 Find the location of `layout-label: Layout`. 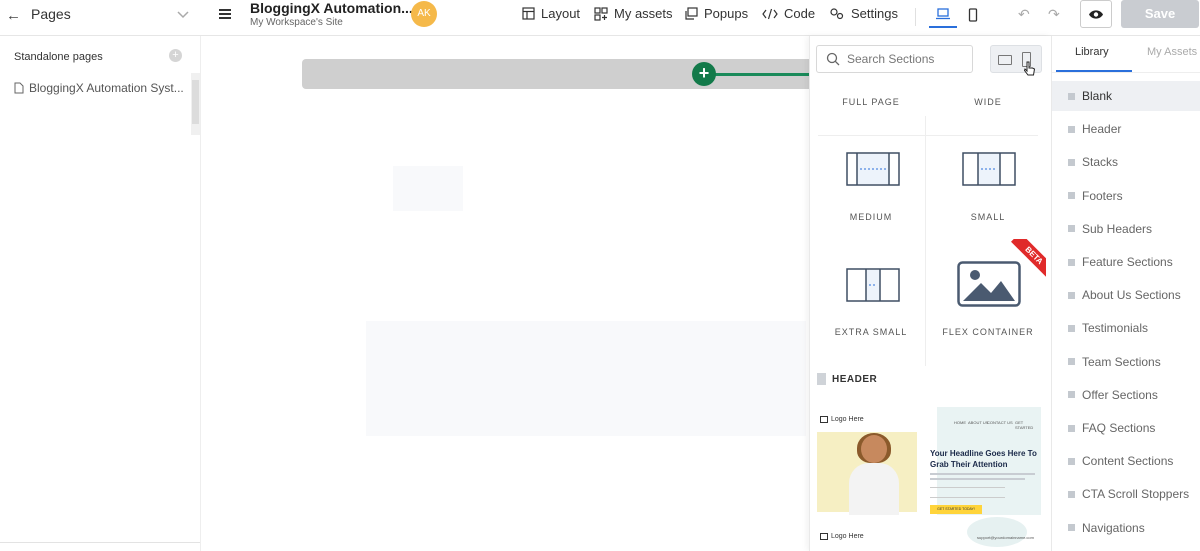

layout-label: Layout is located at coordinates (561, 13).